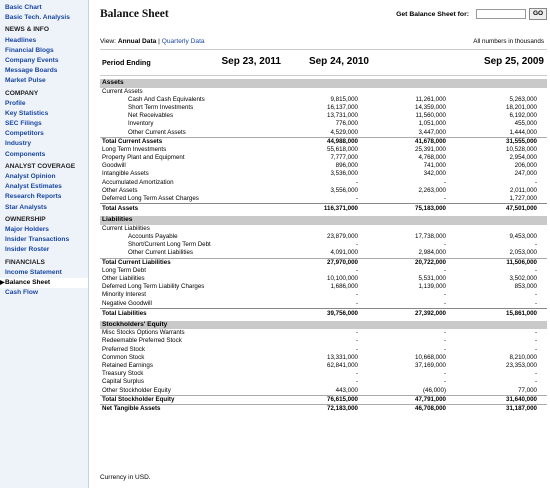 This screenshot has height=488, width=550. Describe the element at coordinates (44, 124) in the screenshot. I see `sidebar-item-sec-filings: SEC Filings` at that location.